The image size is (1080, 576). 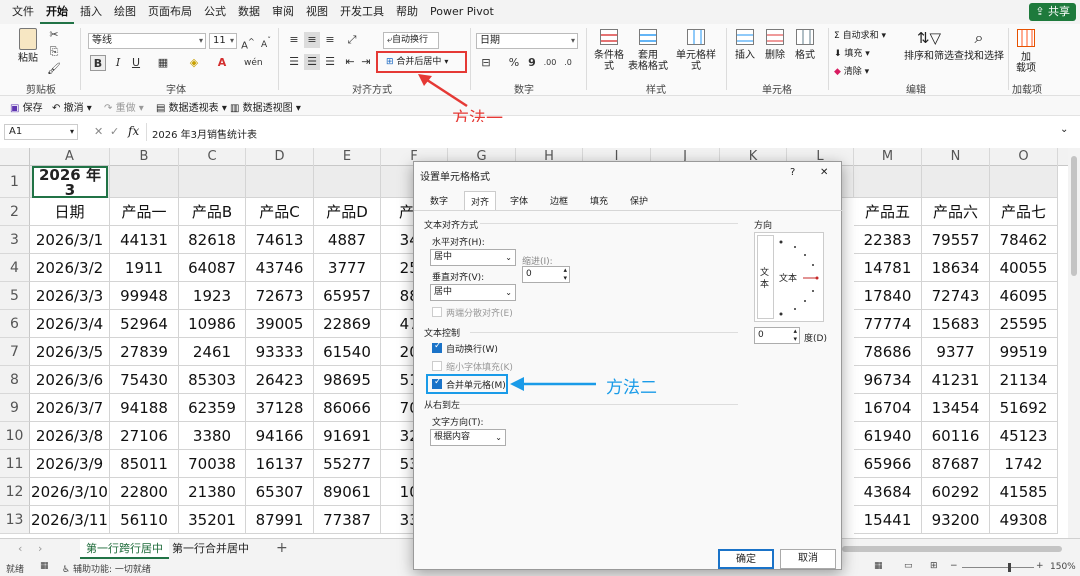 I want to click on align-left-icon: ☰, so click(x=294, y=62).